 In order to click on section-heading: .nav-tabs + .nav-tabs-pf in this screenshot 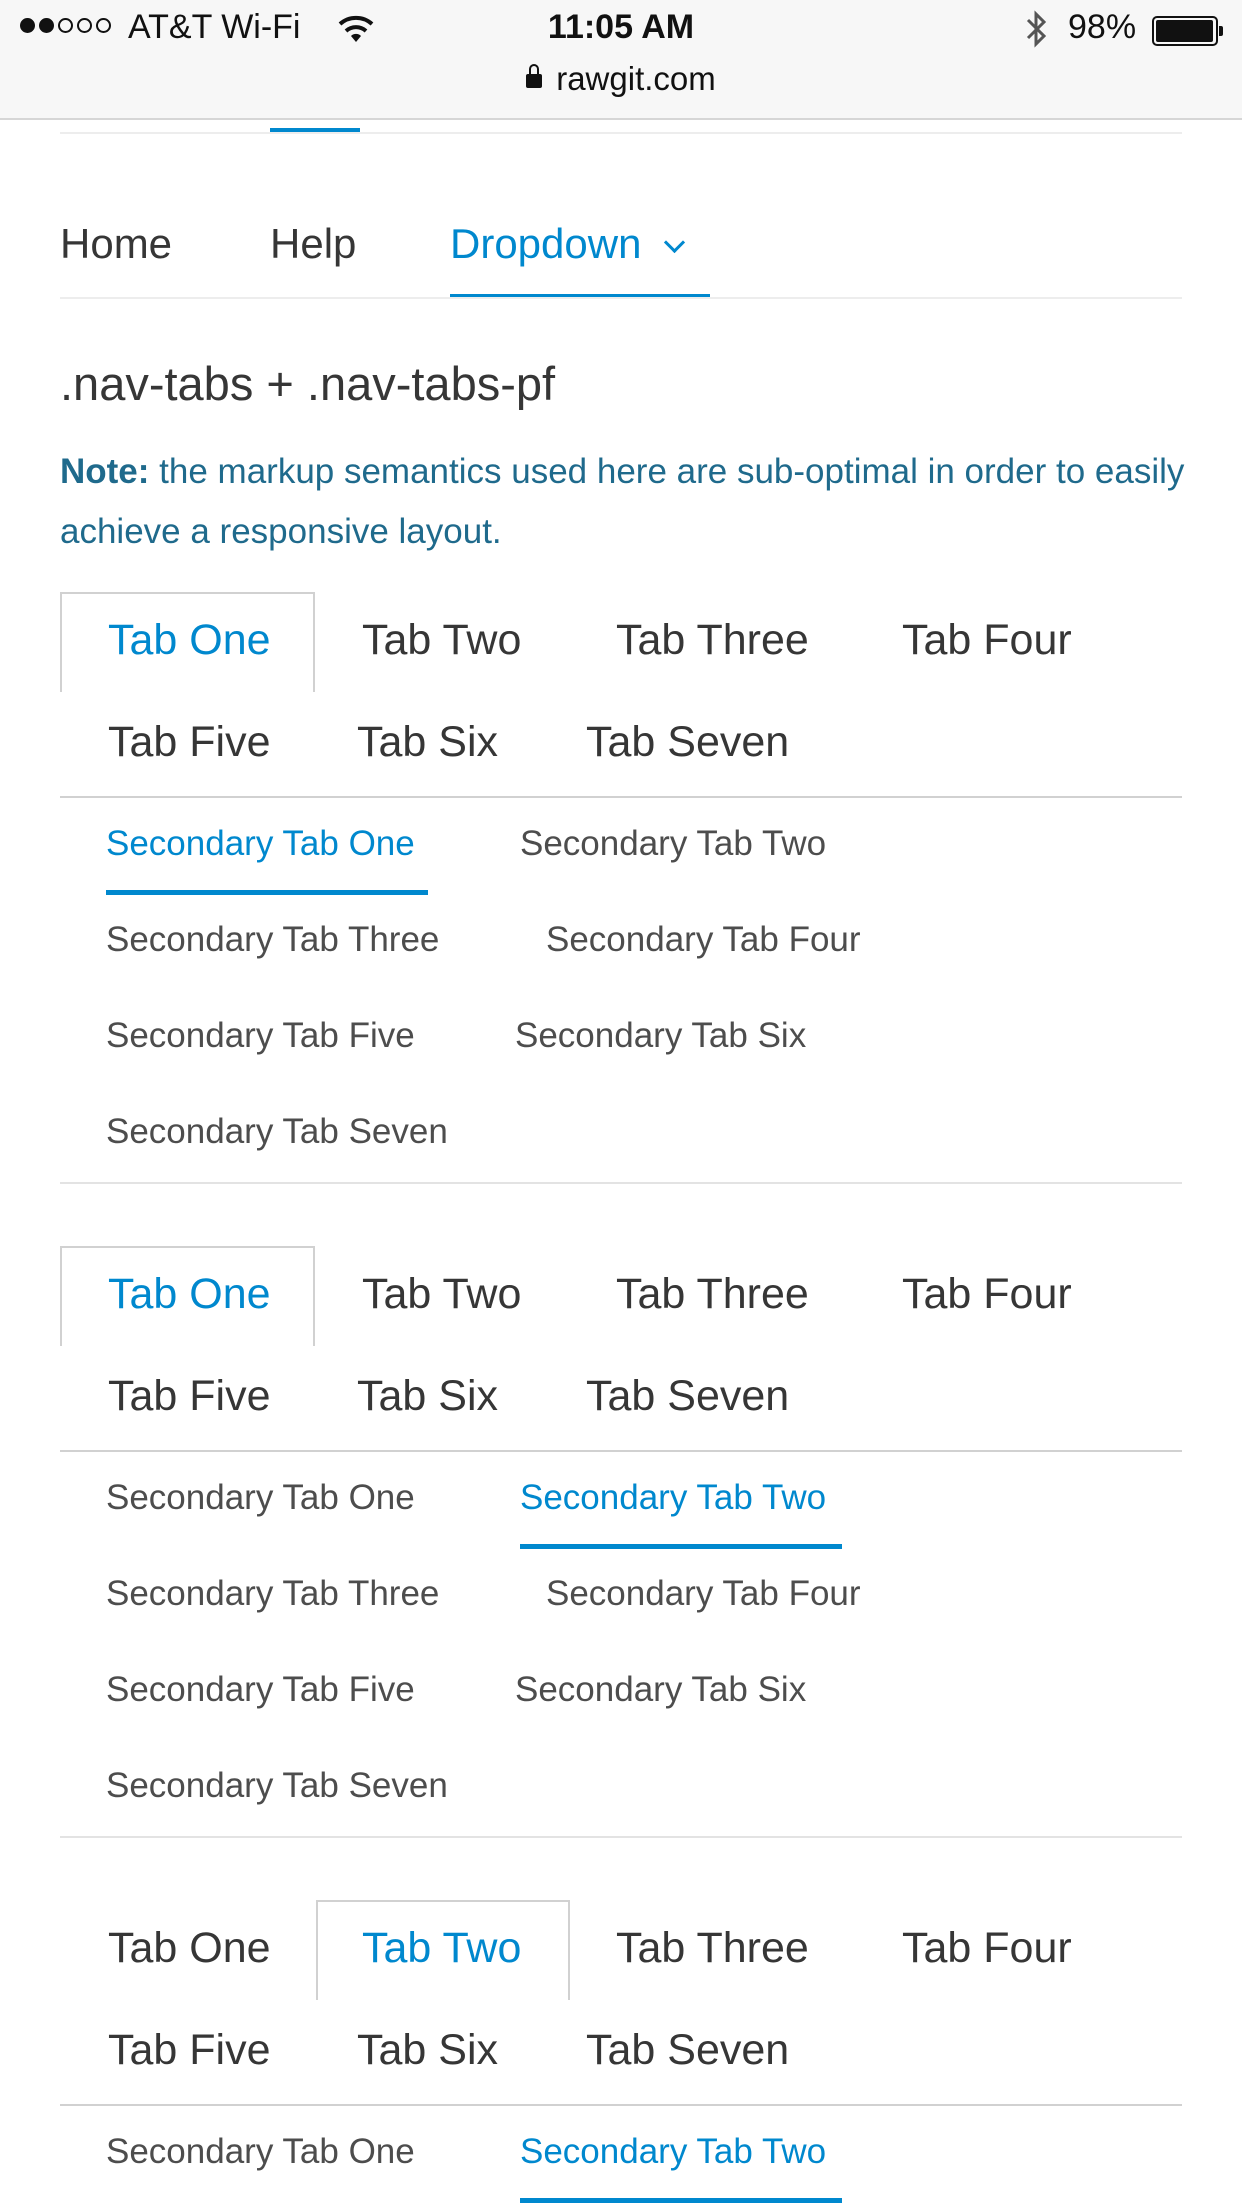, I will do `click(308, 383)`.